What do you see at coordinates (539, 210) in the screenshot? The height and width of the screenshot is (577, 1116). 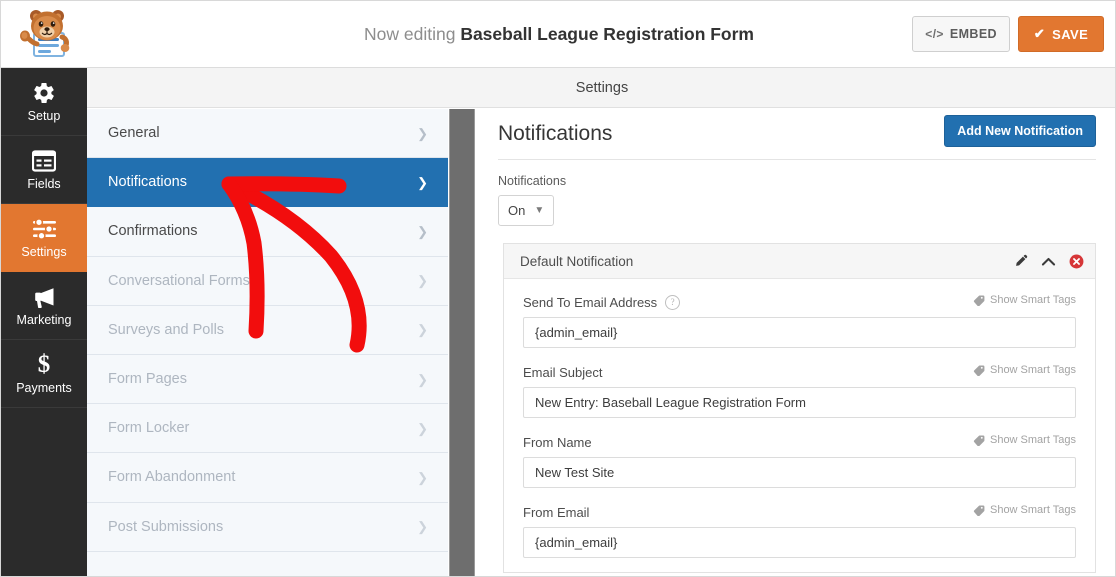 I see `chevron-down-icon: ▼` at bounding box center [539, 210].